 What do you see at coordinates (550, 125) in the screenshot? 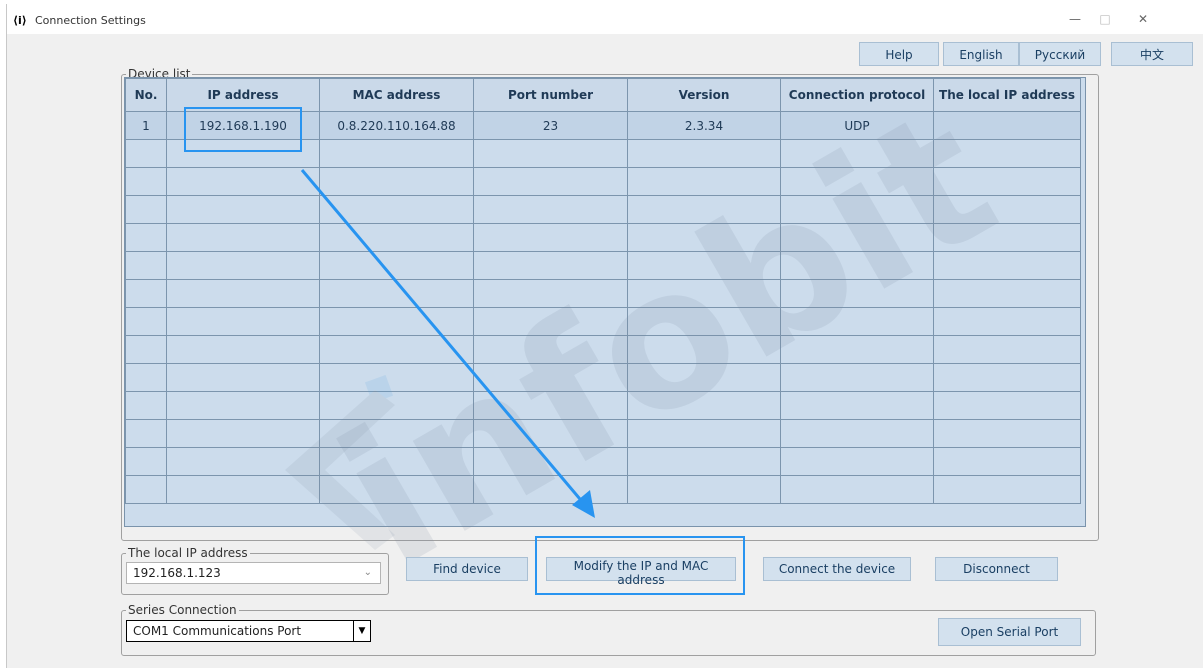
I see `cell-port: 23` at bounding box center [550, 125].